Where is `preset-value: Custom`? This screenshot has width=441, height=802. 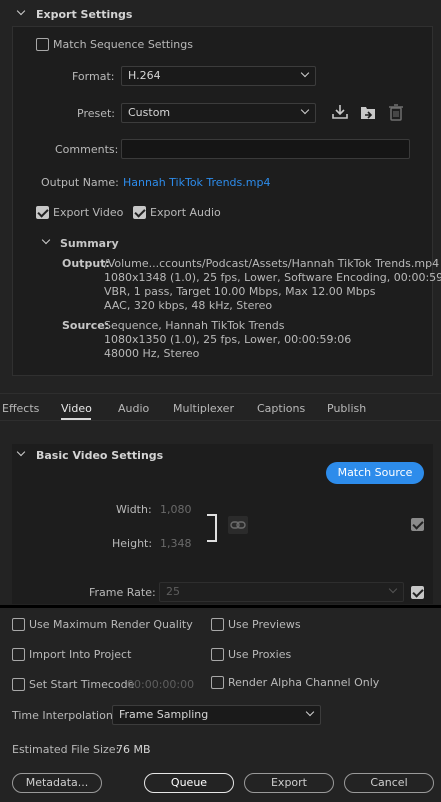
preset-value: Custom is located at coordinates (149, 112).